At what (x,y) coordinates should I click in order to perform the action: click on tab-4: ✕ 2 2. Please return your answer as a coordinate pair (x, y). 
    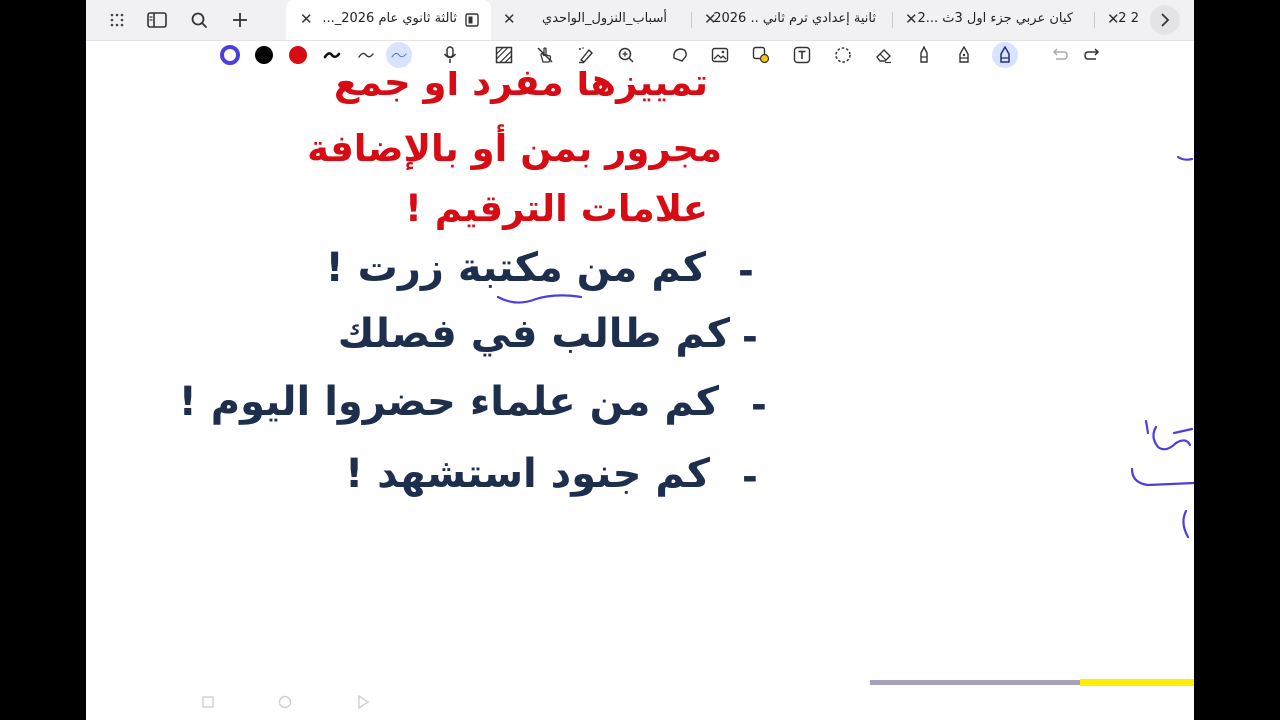
    Looking at the image, I should click on (1118, 20).